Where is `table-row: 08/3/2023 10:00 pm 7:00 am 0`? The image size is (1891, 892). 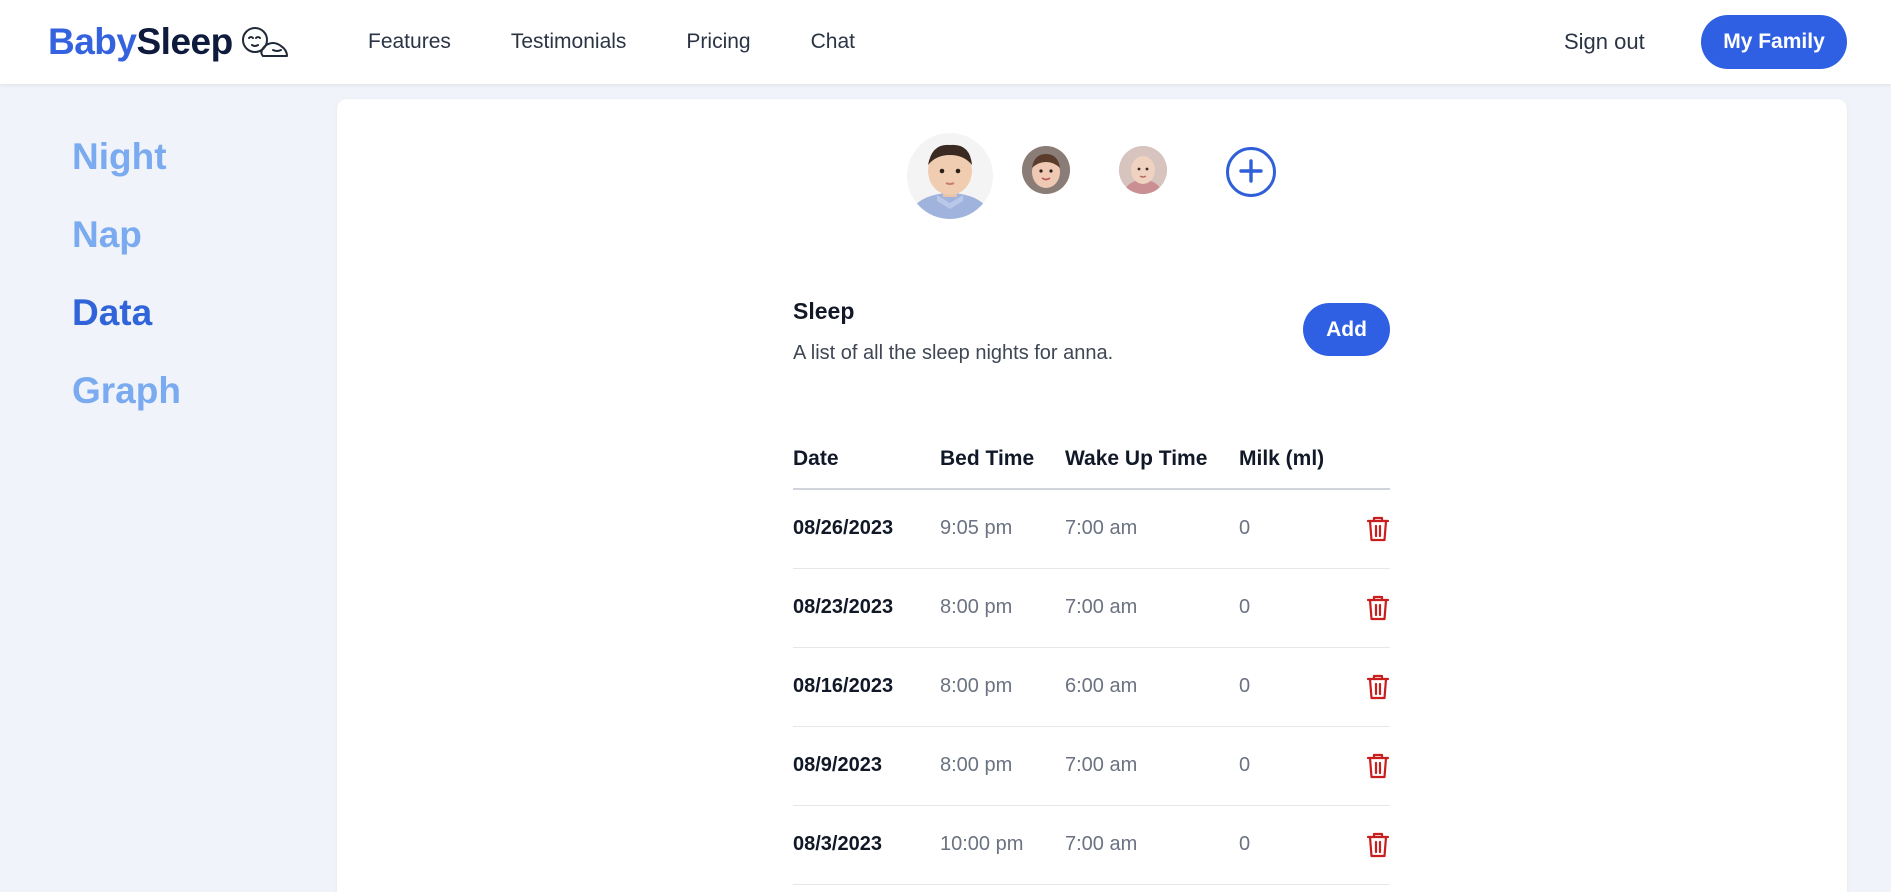 table-row: 08/3/2023 10:00 pm 7:00 am 0 is located at coordinates (1091, 845).